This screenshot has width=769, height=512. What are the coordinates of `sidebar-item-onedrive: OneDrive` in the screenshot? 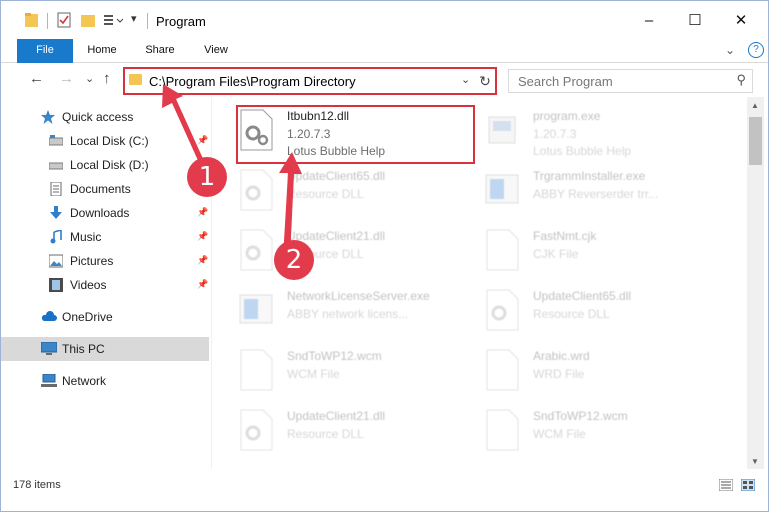 It's located at (105, 317).